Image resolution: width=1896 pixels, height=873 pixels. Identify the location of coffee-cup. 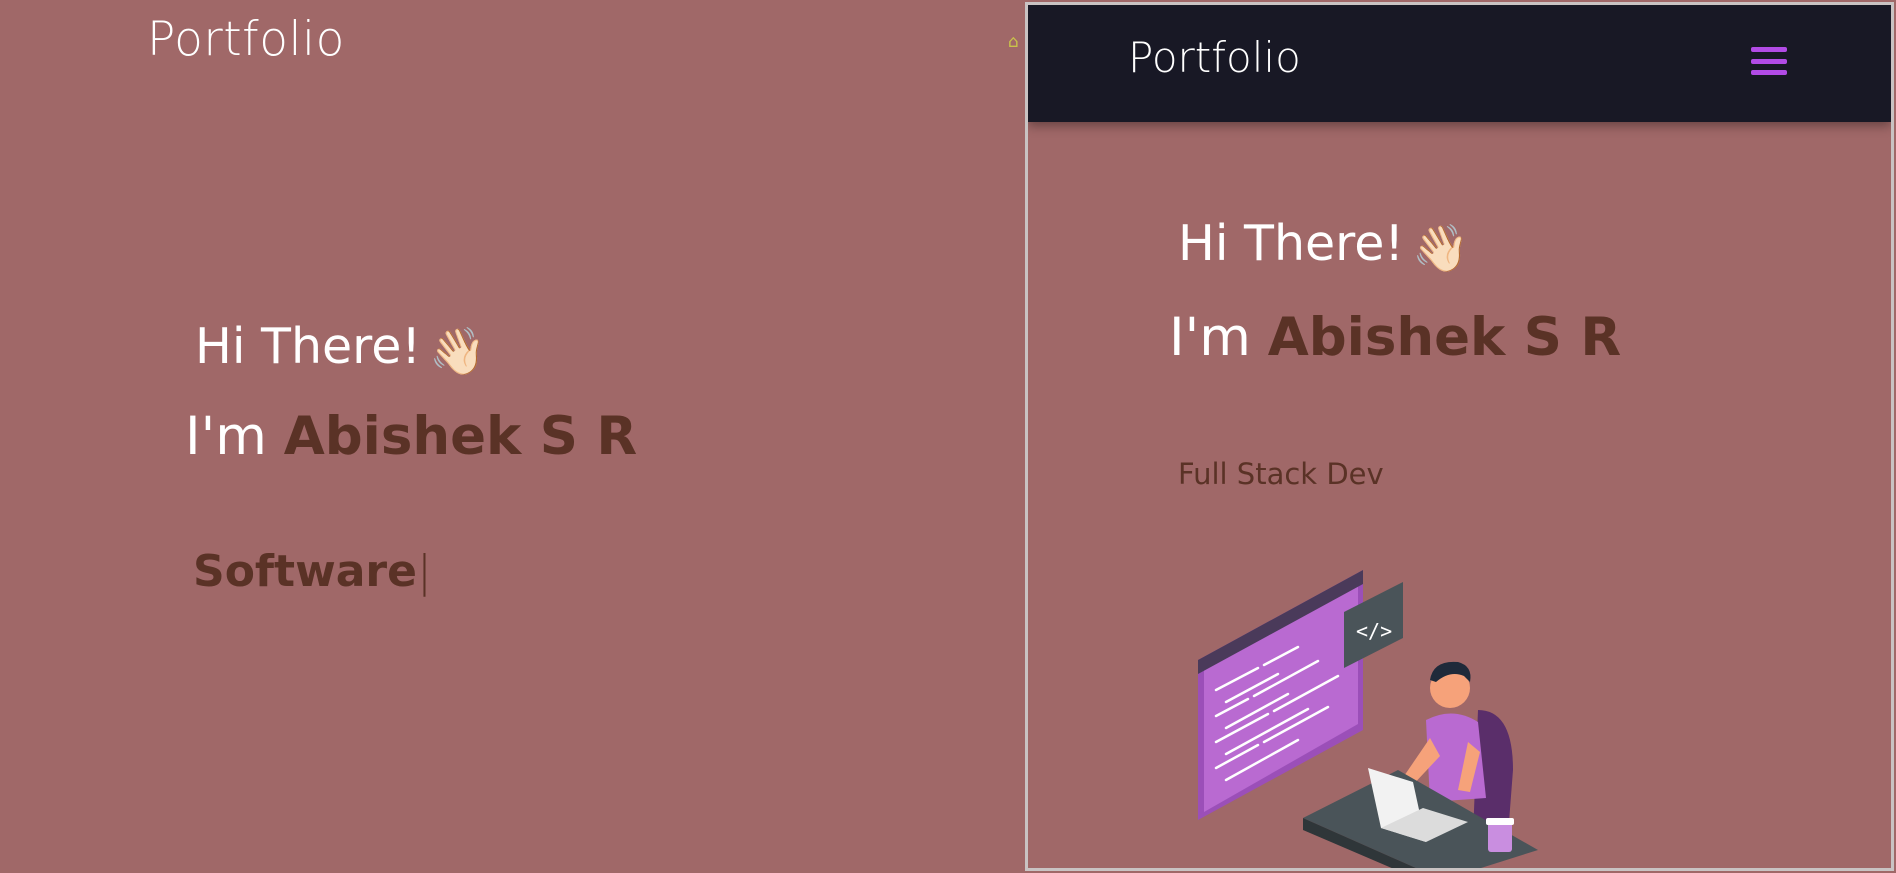
(1500, 835).